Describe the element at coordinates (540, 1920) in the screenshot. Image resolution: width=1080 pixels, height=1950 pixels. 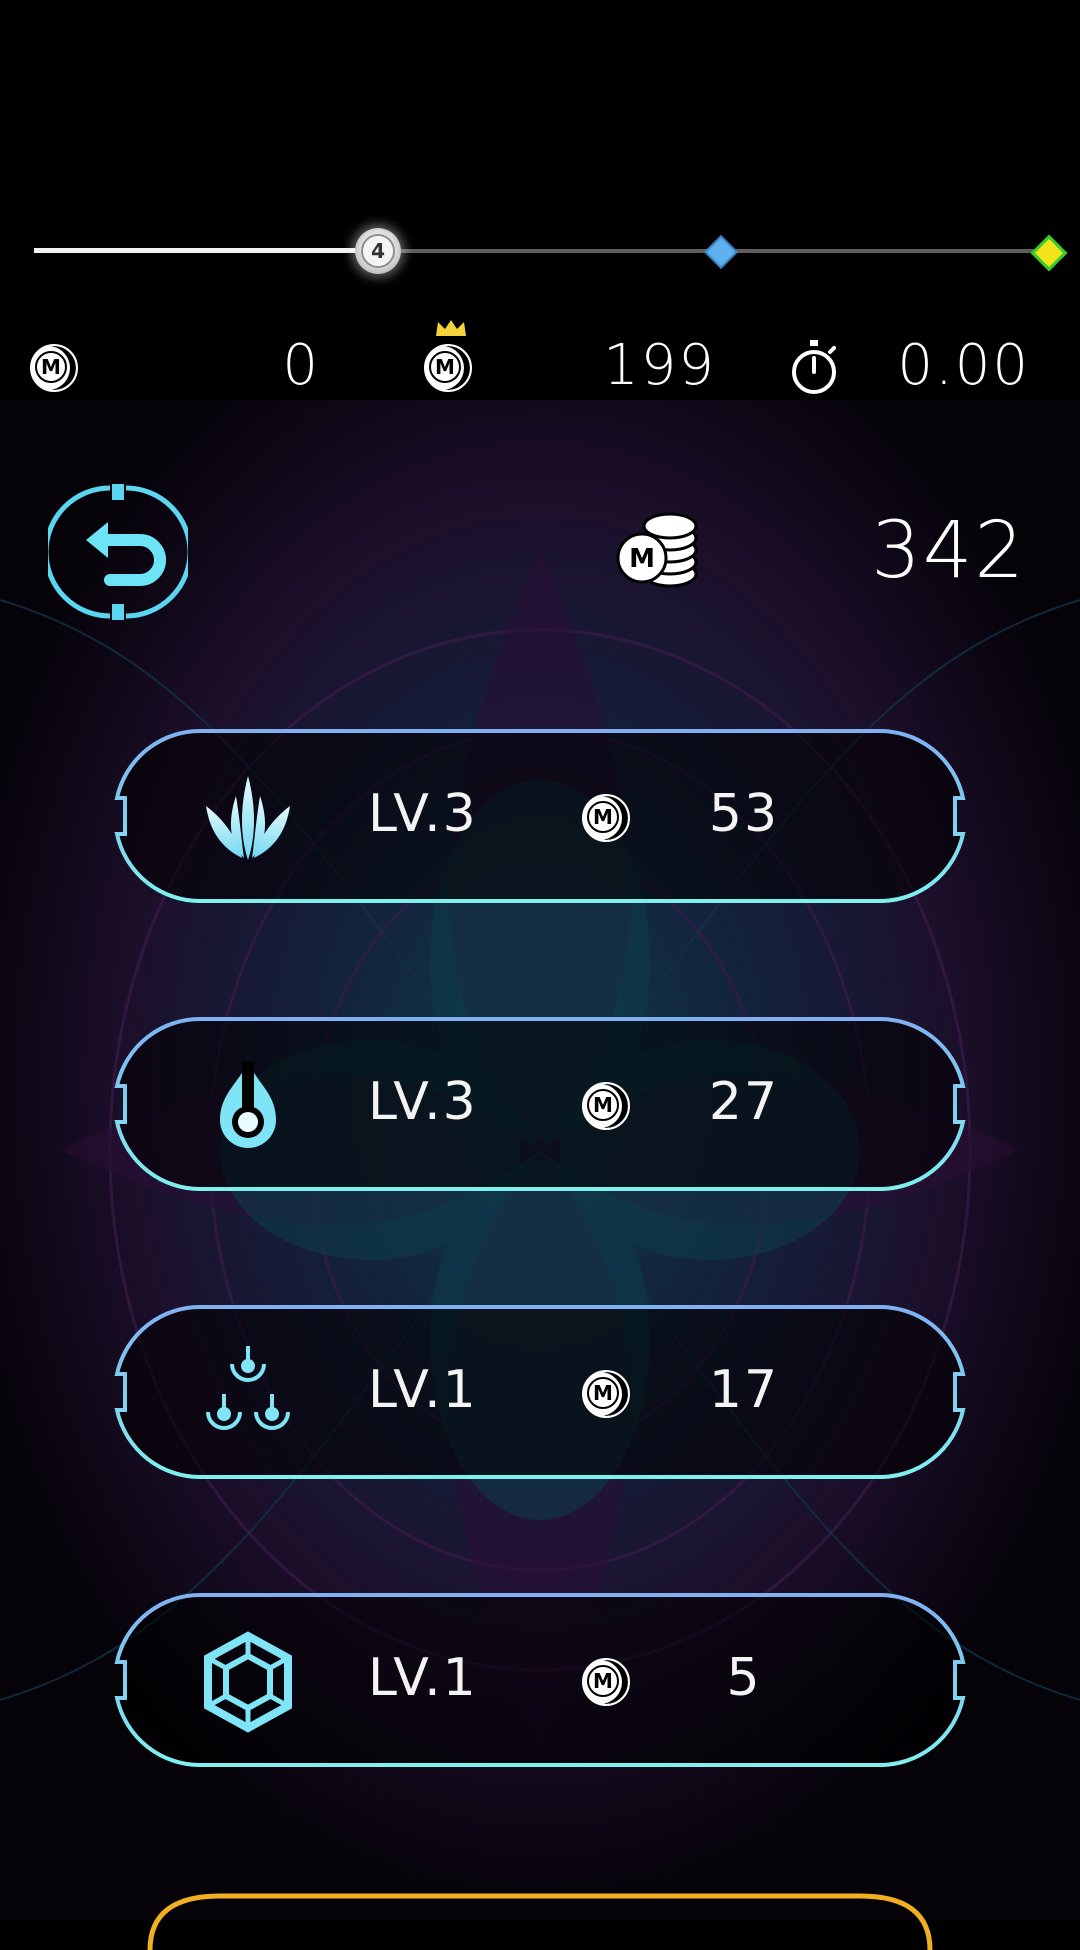
I see `bottom-action-button` at that location.